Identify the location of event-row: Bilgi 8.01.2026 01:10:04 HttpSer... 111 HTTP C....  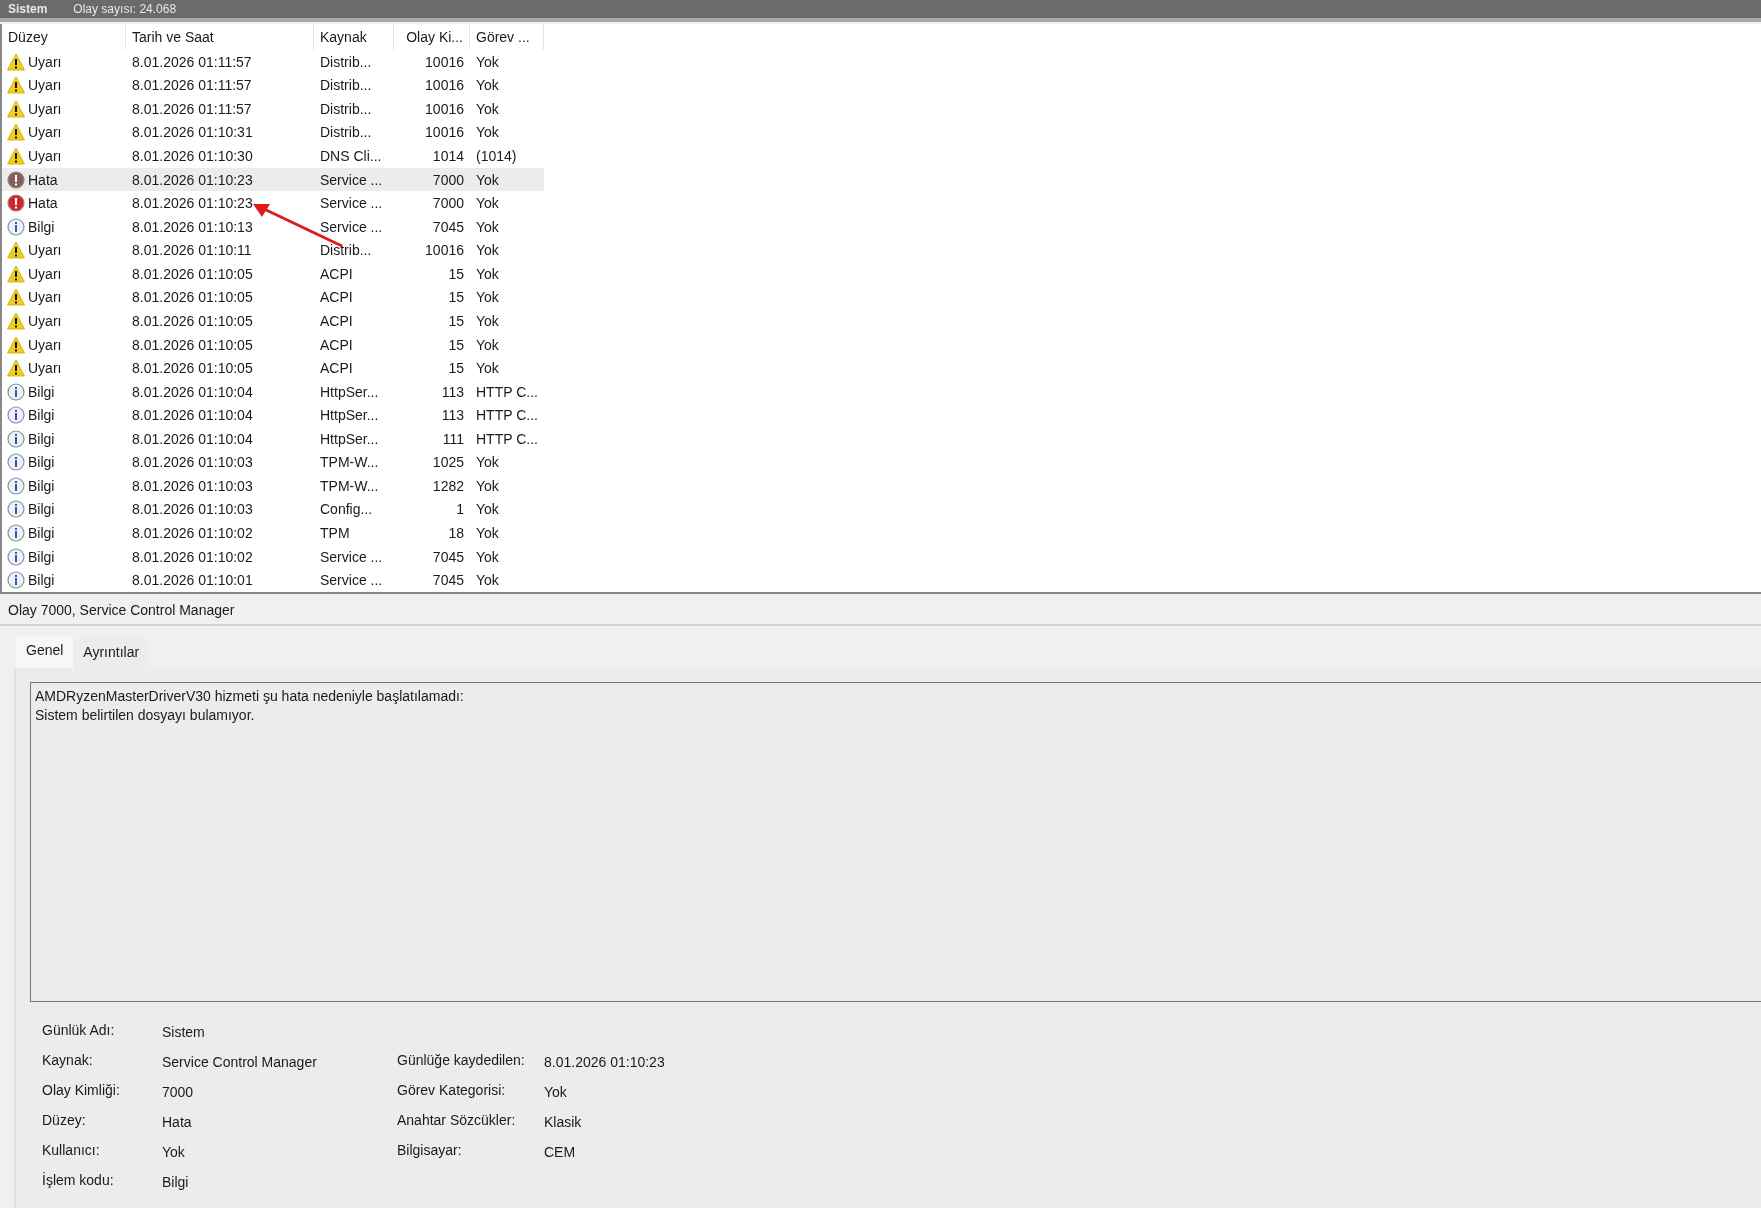
(273, 439).